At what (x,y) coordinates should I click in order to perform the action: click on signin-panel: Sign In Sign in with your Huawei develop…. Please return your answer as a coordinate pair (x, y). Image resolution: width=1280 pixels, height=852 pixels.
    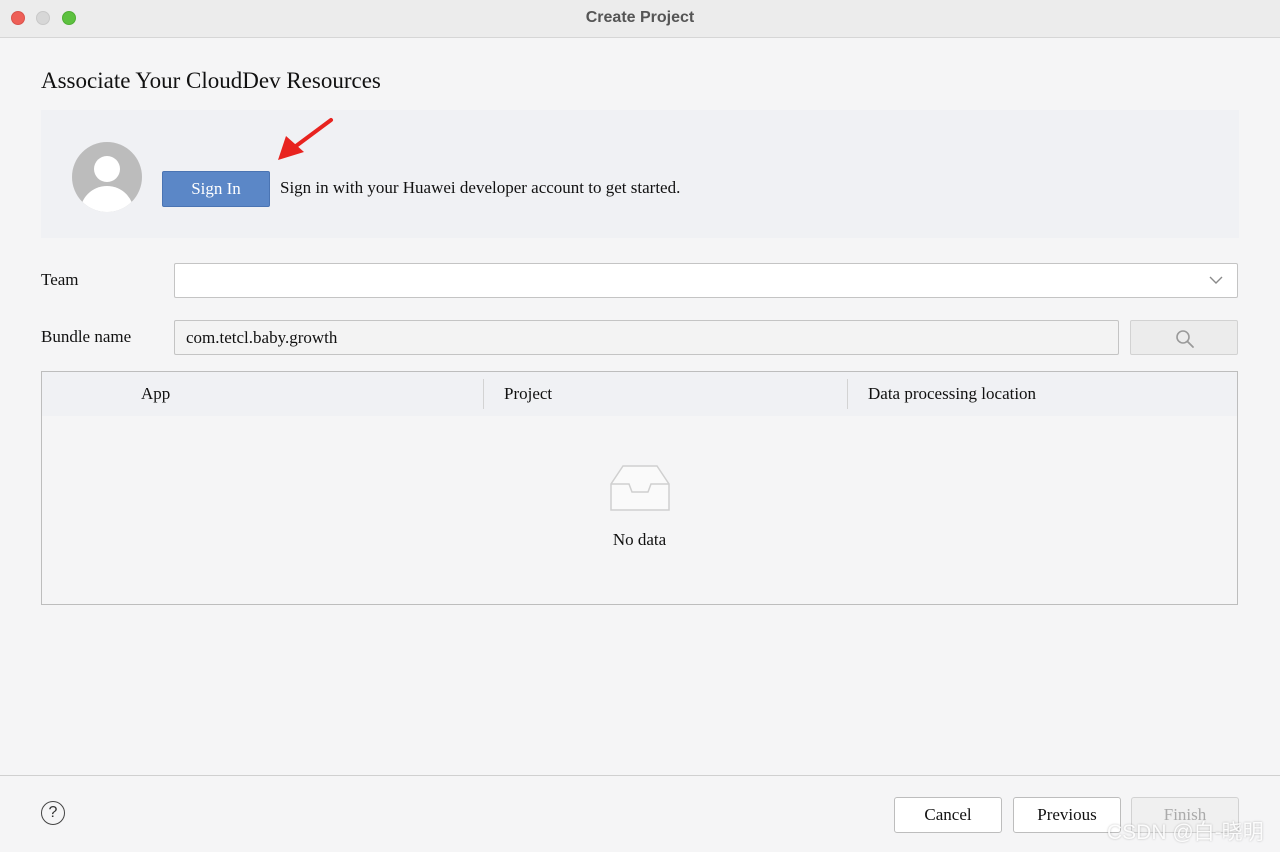
    Looking at the image, I should click on (640, 174).